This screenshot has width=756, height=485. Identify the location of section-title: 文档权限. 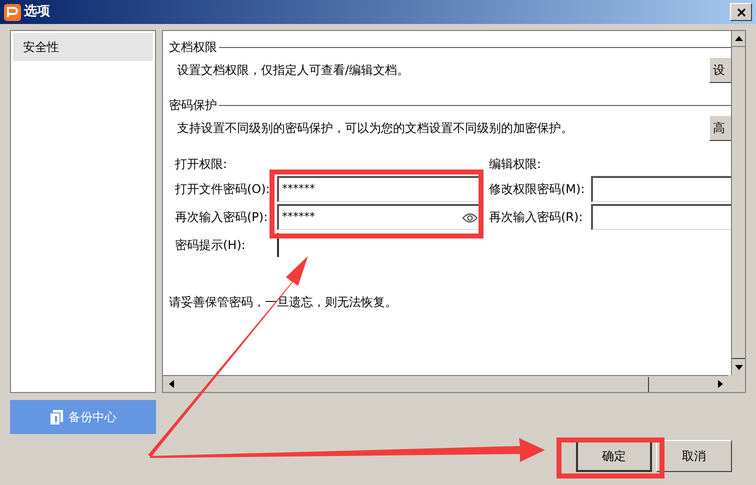
(193, 47).